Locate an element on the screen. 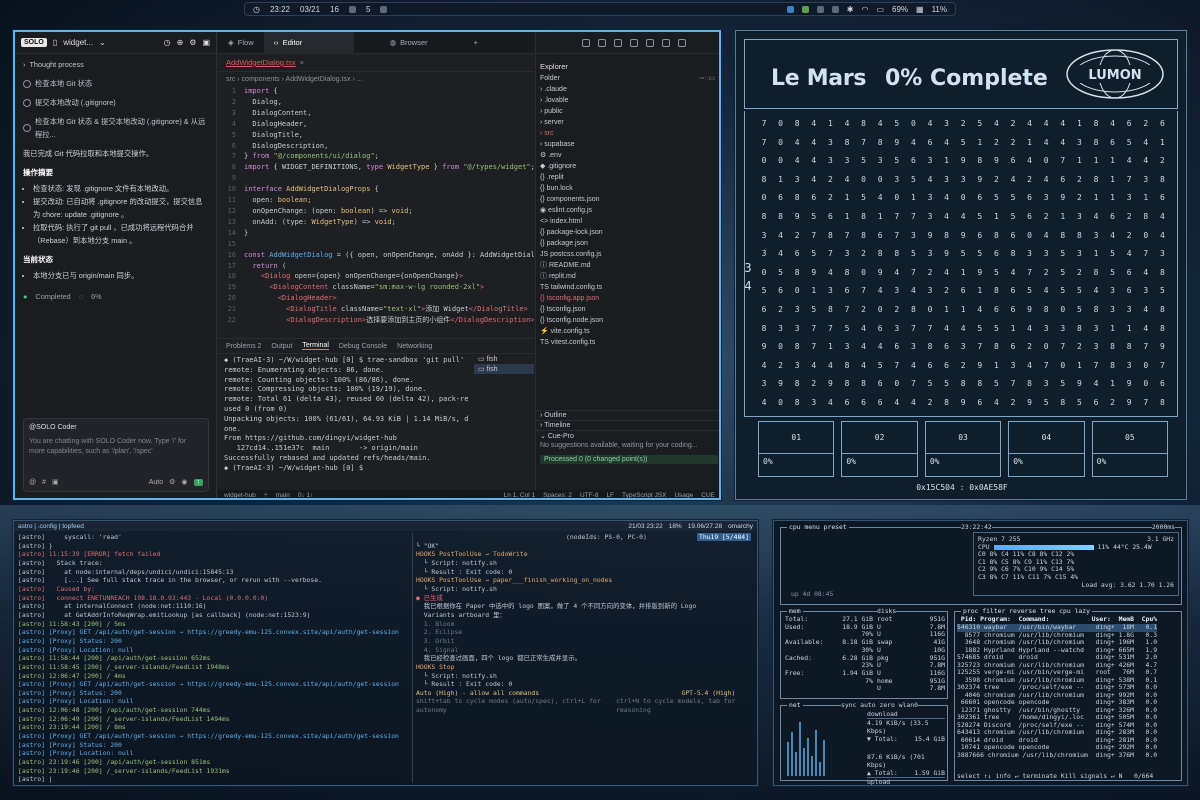 The width and height of the screenshot is (1200, 800). explorer-item: {} .replit is located at coordinates (629, 177).